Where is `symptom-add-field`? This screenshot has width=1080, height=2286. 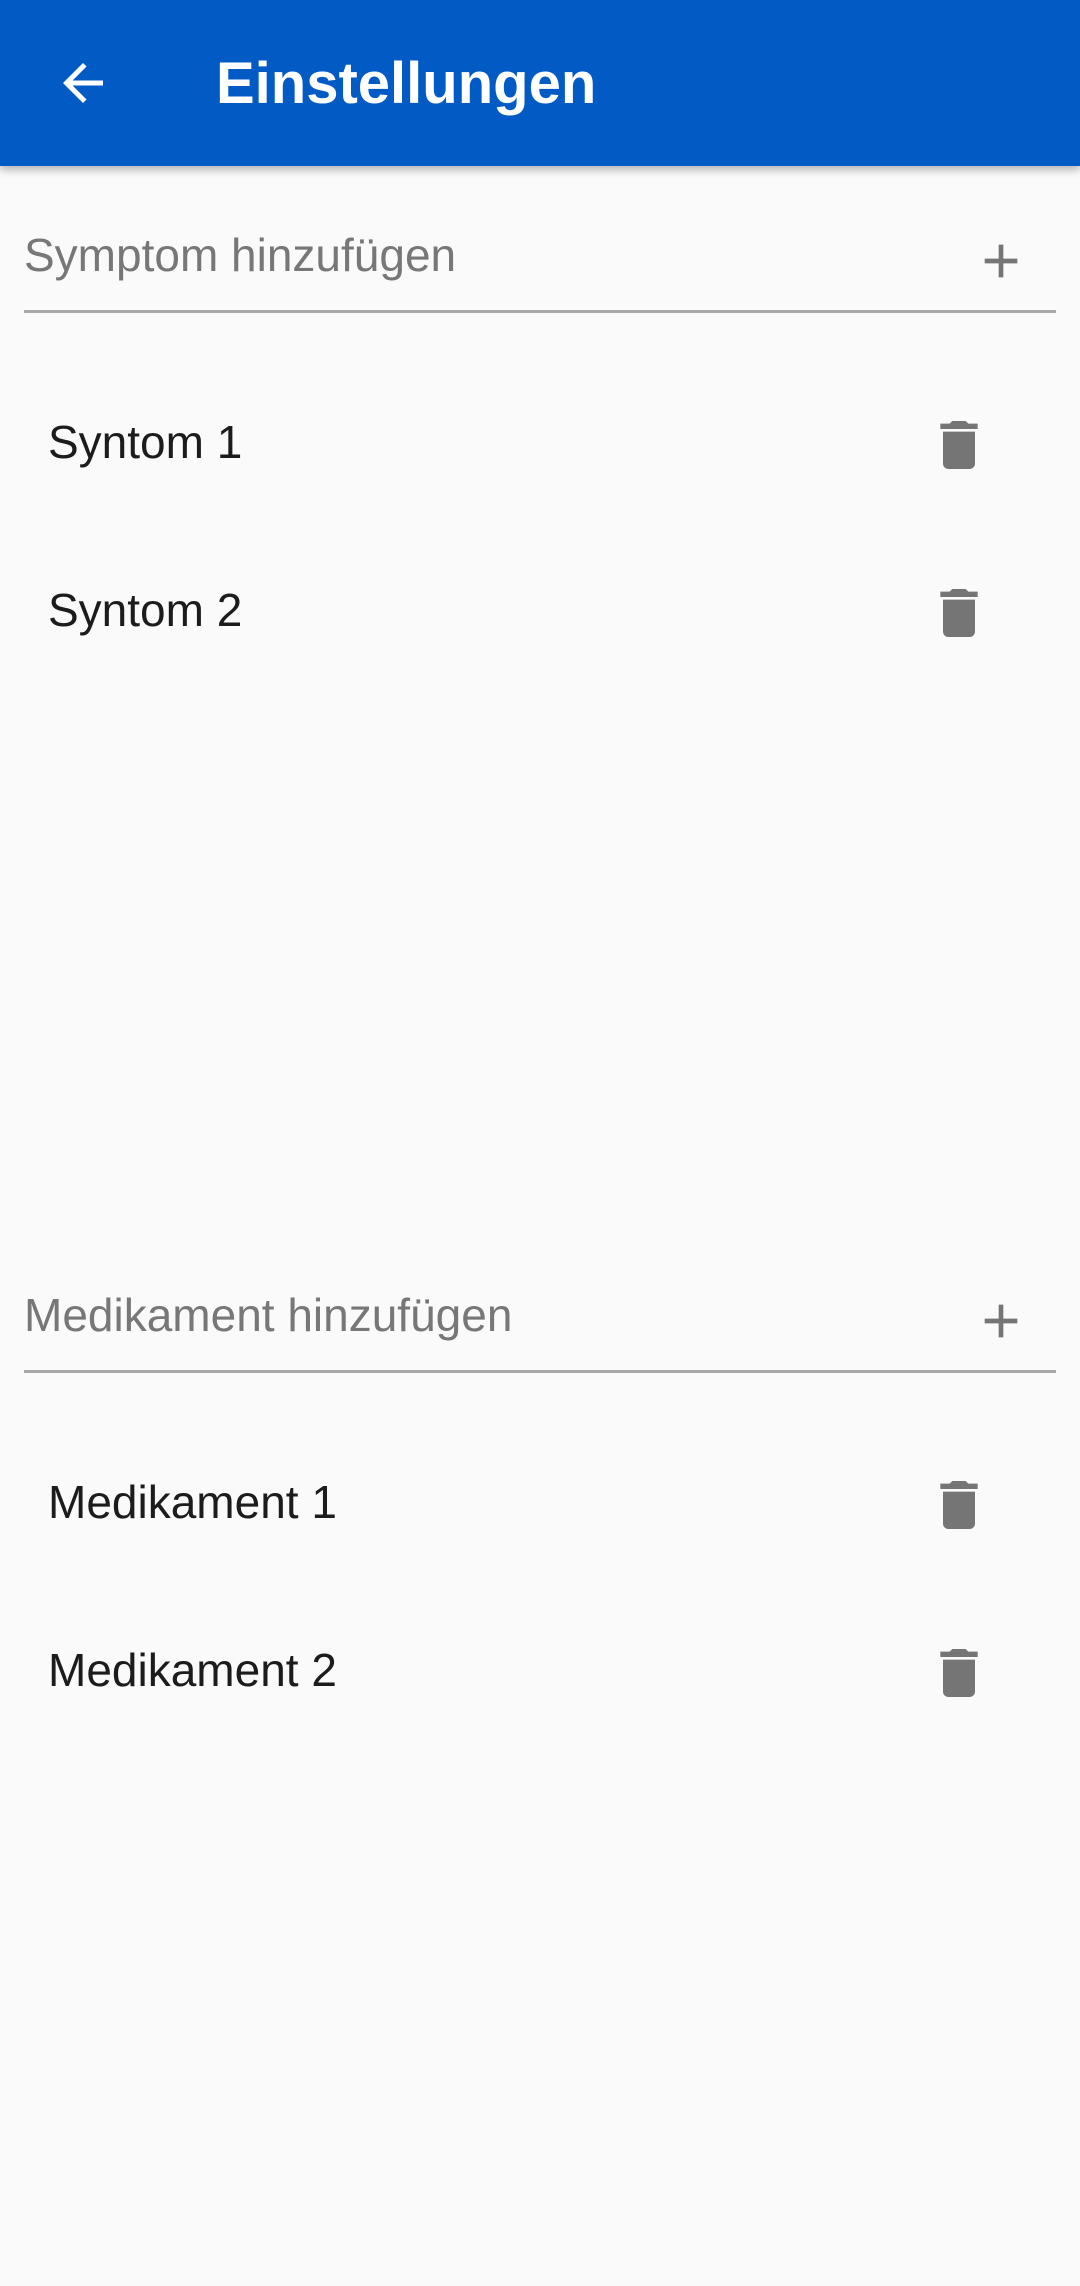
symptom-add-field is located at coordinates (540, 256).